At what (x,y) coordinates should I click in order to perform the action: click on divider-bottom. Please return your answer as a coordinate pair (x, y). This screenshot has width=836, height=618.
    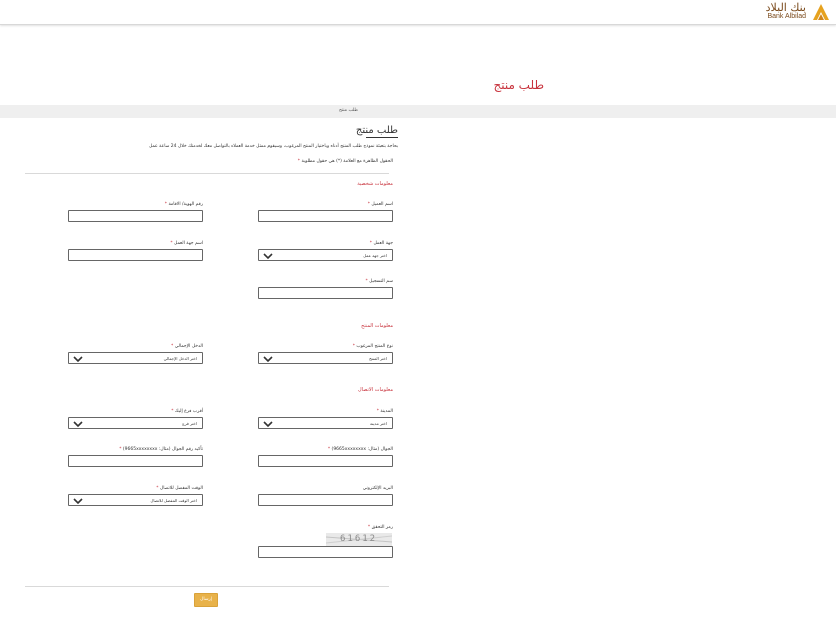
    Looking at the image, I should click on (207, 586).